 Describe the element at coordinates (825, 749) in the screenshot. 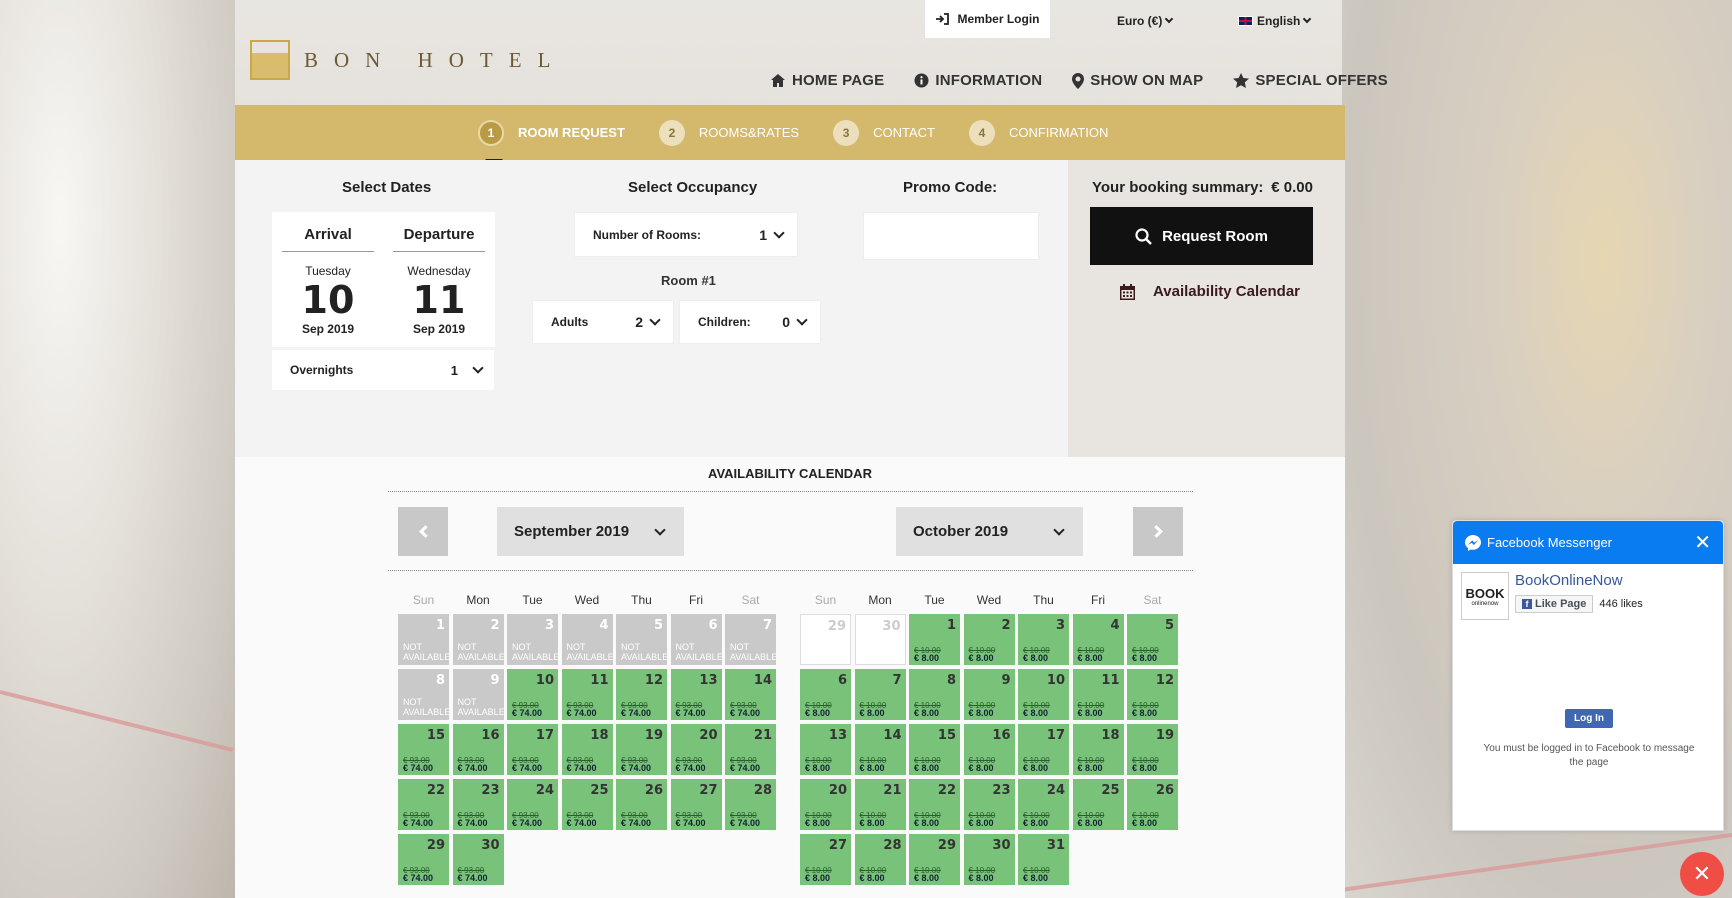

I see `calendar-day-available: 13 € 10.00 € 8.00` at that location.